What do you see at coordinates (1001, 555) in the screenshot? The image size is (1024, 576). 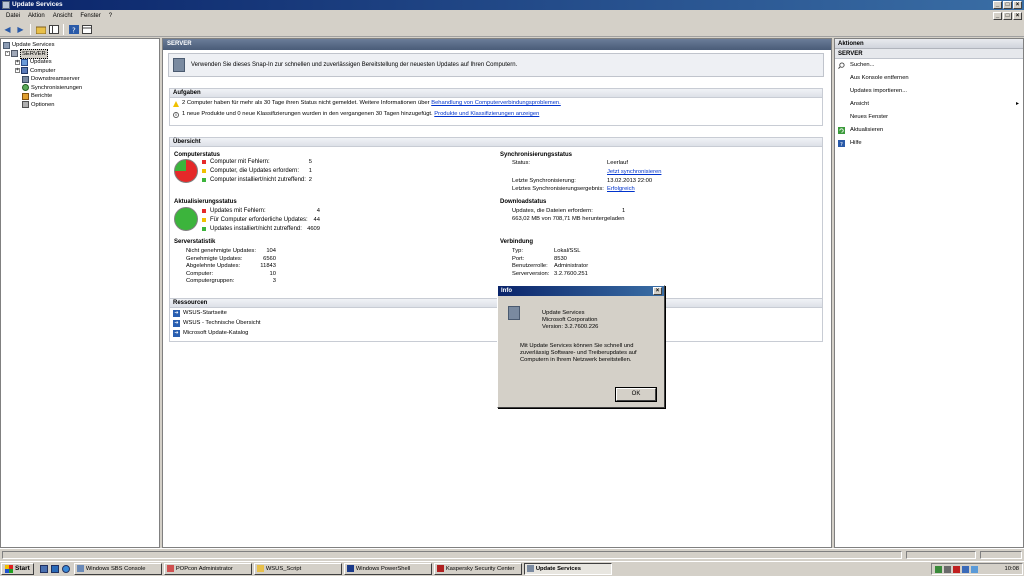 I see `status-cell` at bounding box center [1001, 555].